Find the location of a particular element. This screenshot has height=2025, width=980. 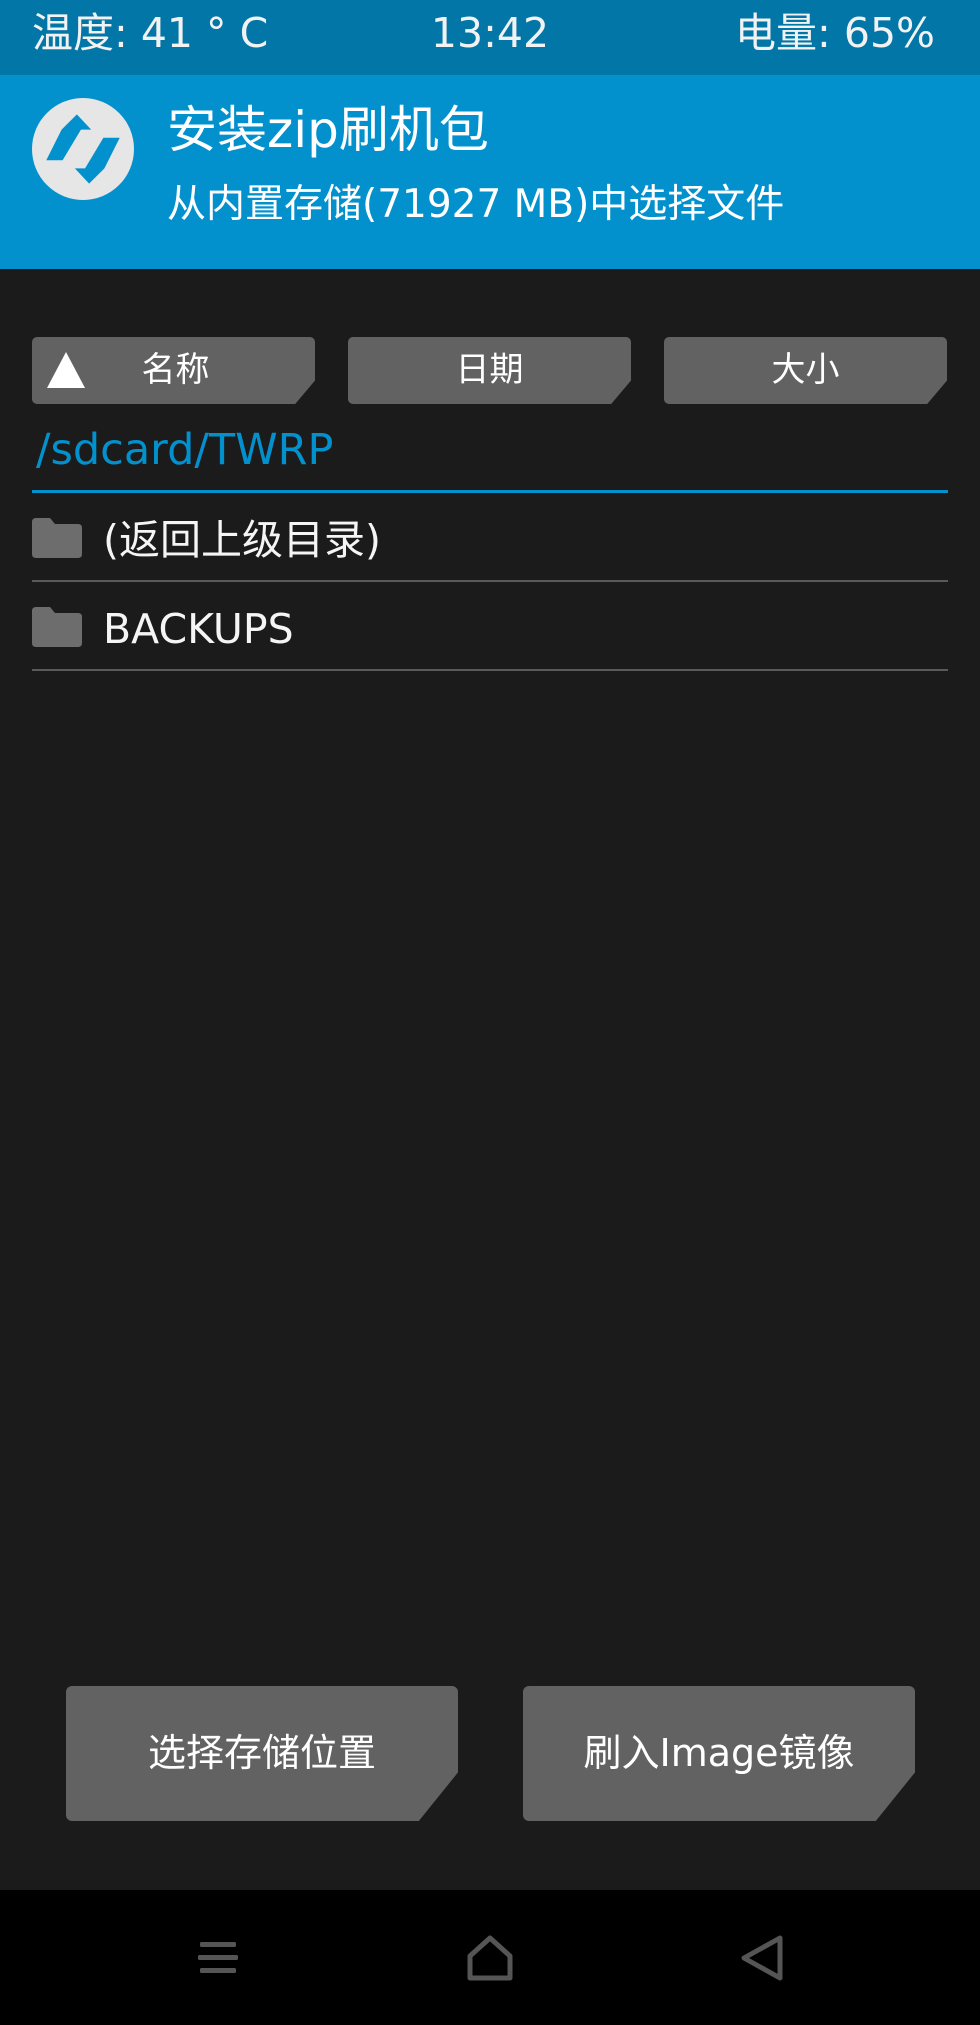

sort-by-size-label: 大小 is located at coordinates (805, 370).